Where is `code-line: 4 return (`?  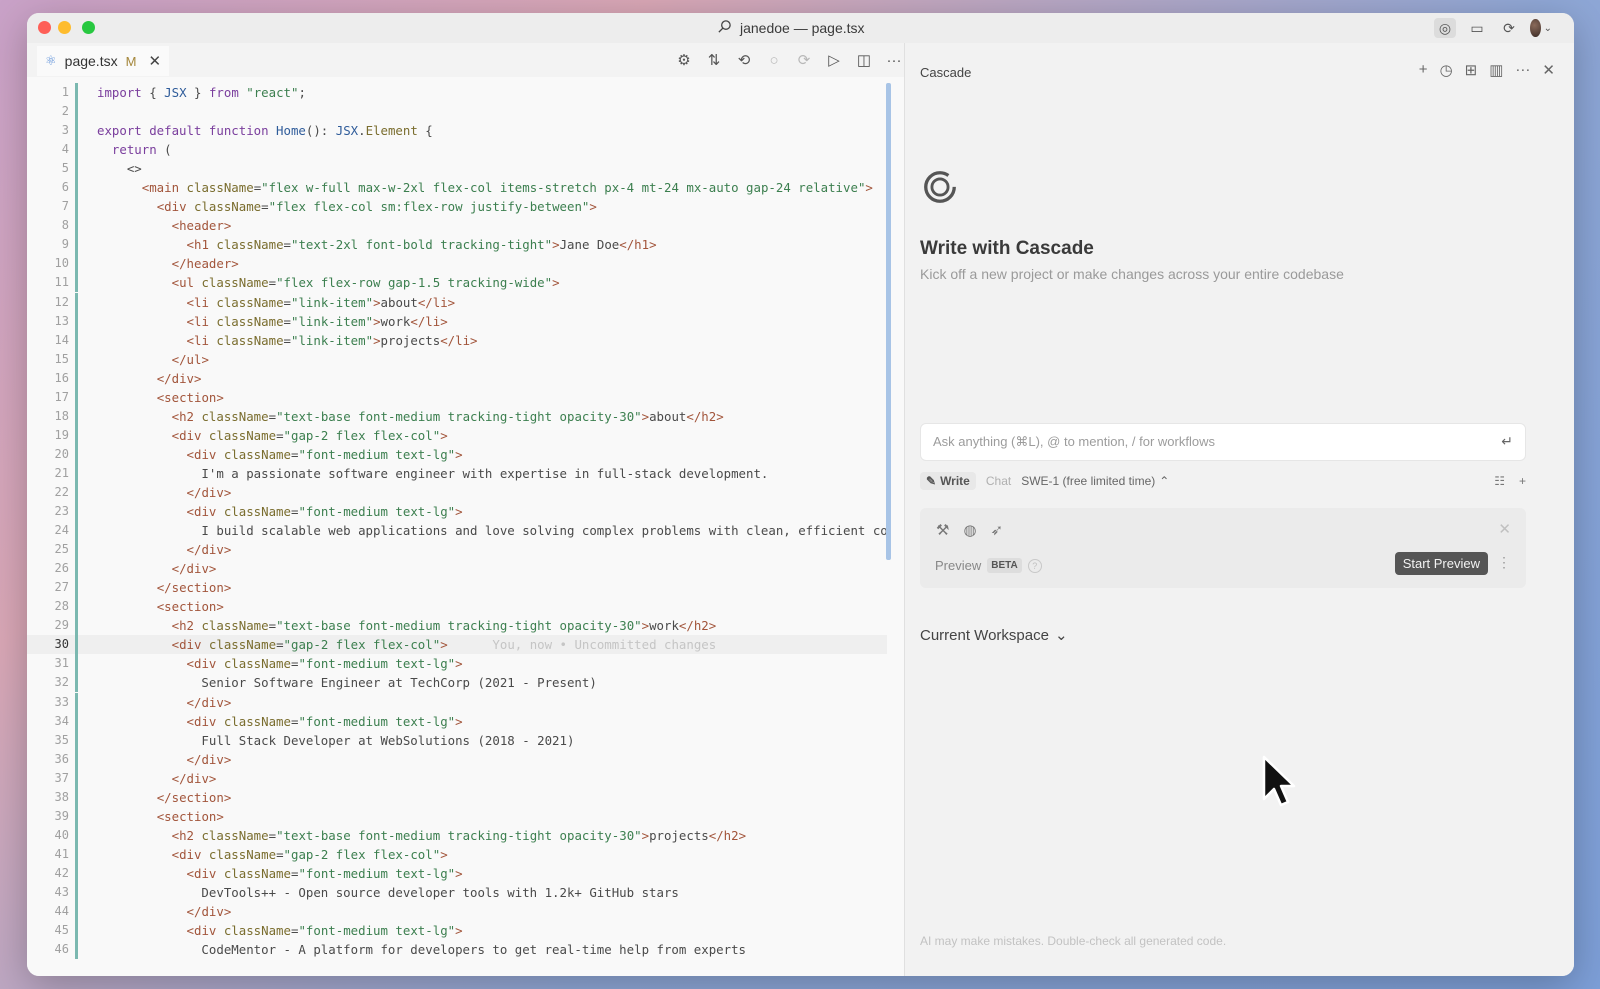
code-line: 4 return ( is located at coordinates (457, 150).